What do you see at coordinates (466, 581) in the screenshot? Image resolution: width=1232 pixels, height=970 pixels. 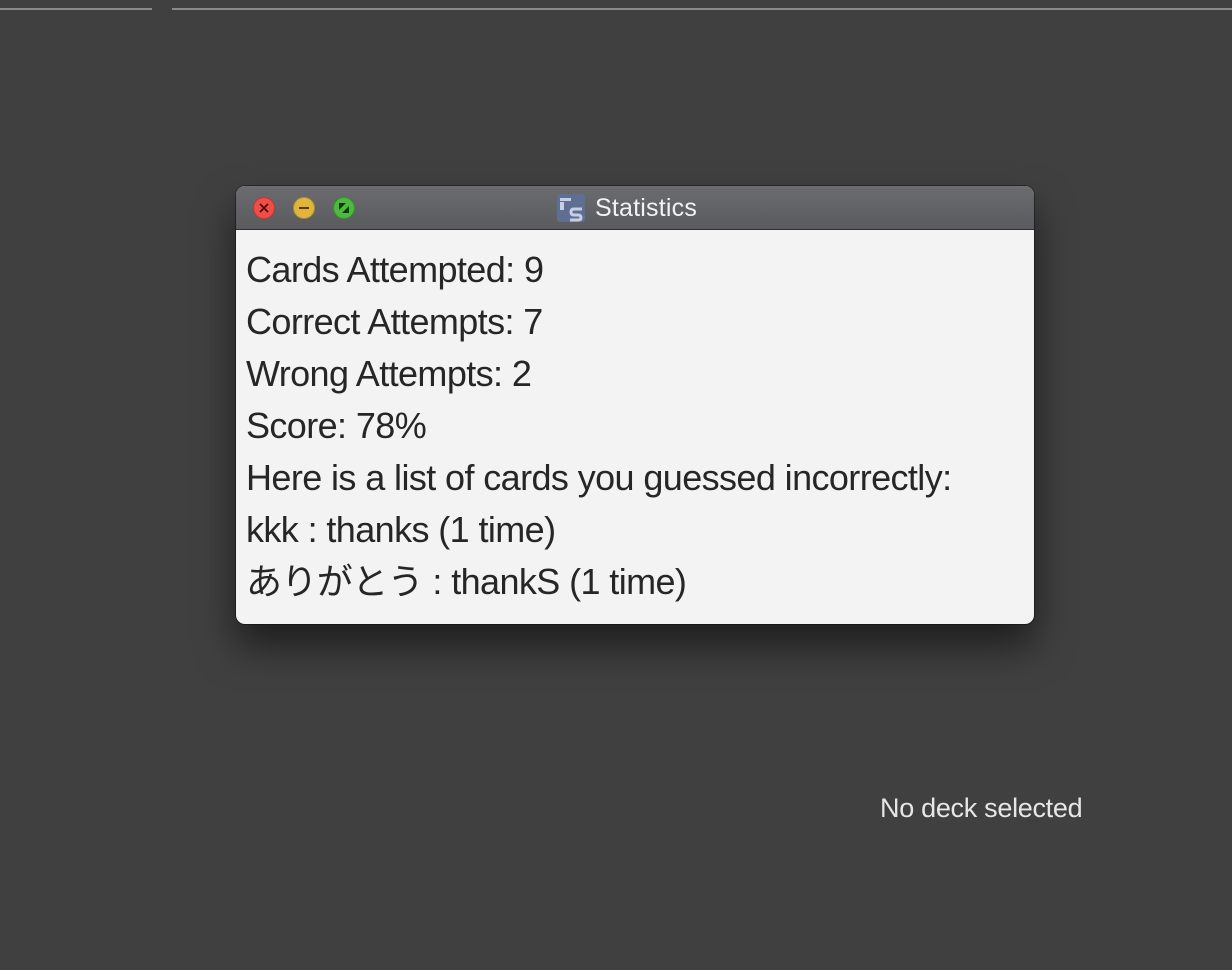 I see `incorrect-card-item: ありがとう : thankS (1 time)` at bounding box center [466, 581].